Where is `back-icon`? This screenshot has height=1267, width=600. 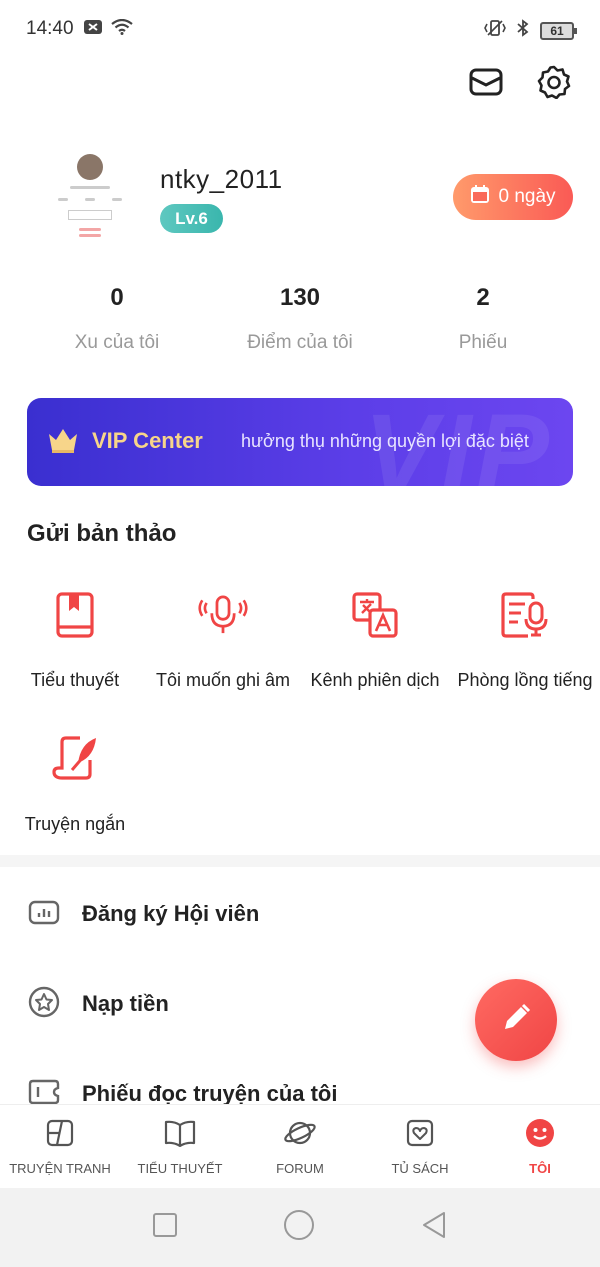
back-icon is located at coordinates (434, 1227).